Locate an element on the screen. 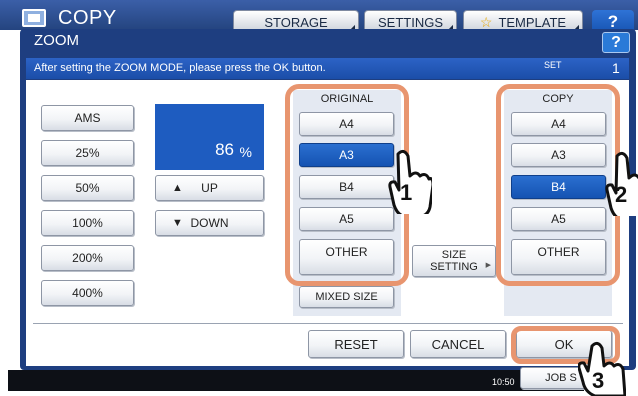 The height and width of the screenshot is (396, 638). zoom-200-button: 200% is located at coordinates (87, 258).